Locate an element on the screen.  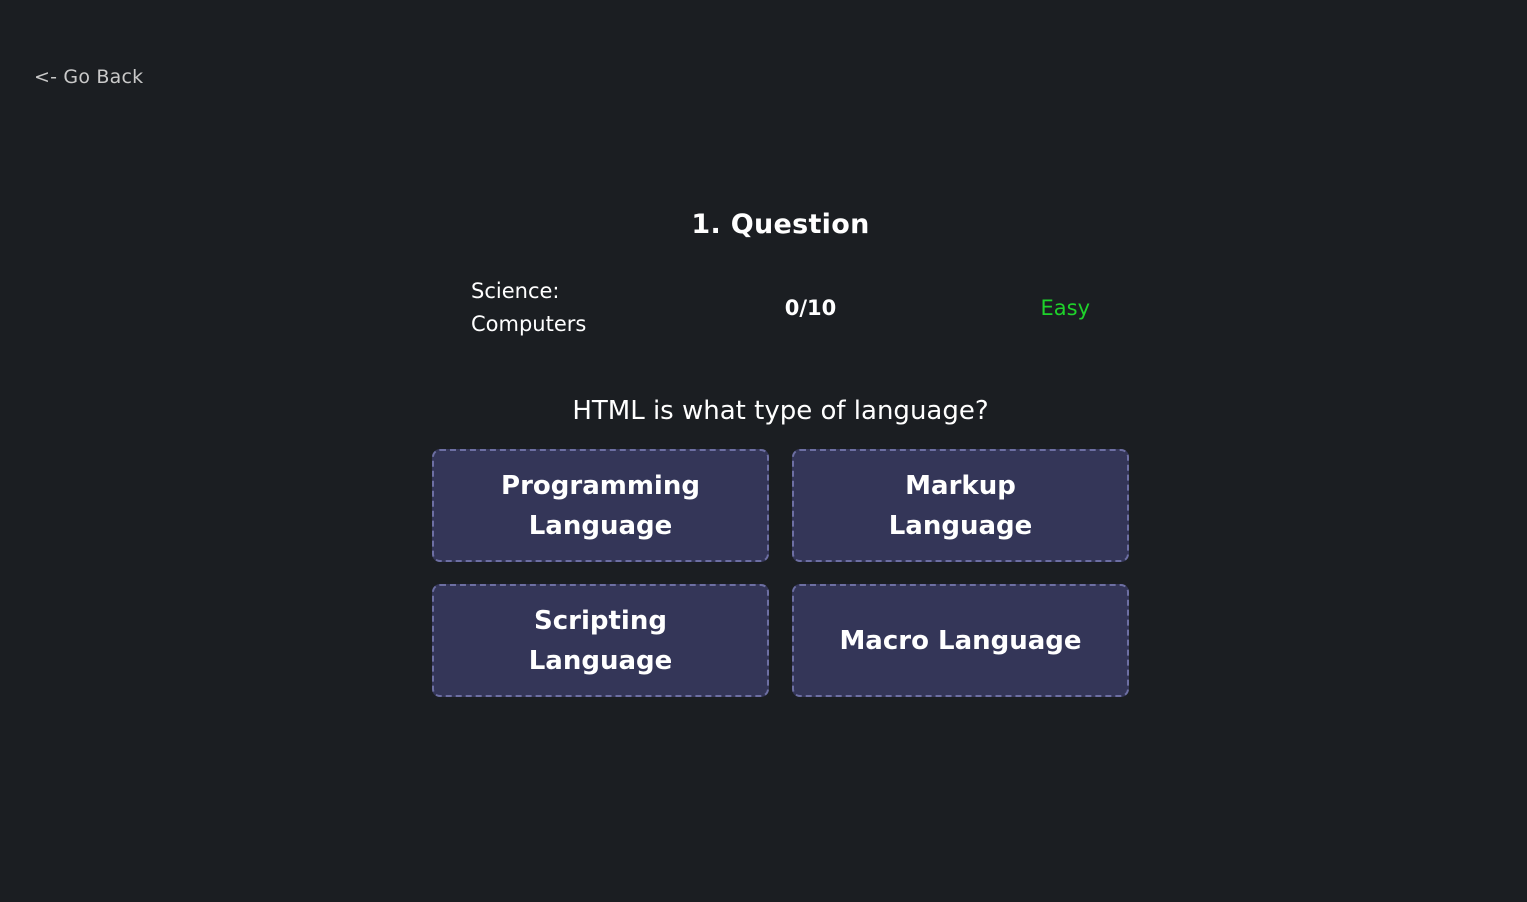
question-meta: Science: Computers 0/10 Easy is located at coordinates (780, 308).